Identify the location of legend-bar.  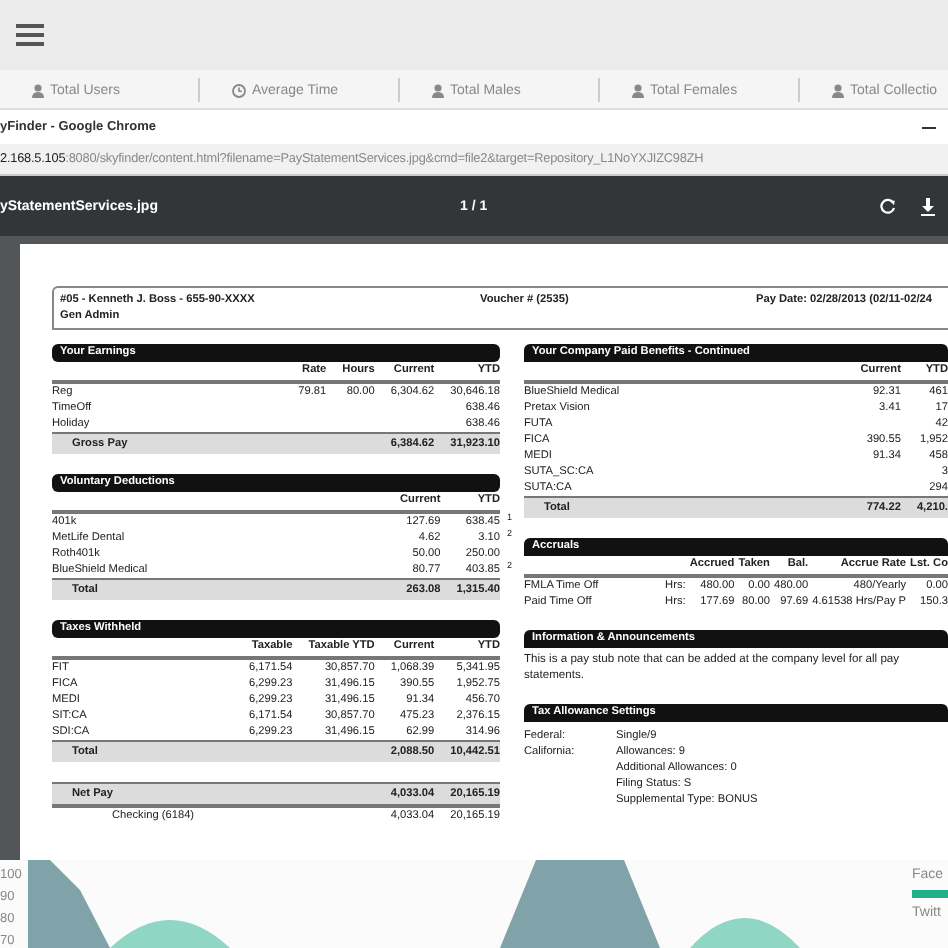
(930, 894).